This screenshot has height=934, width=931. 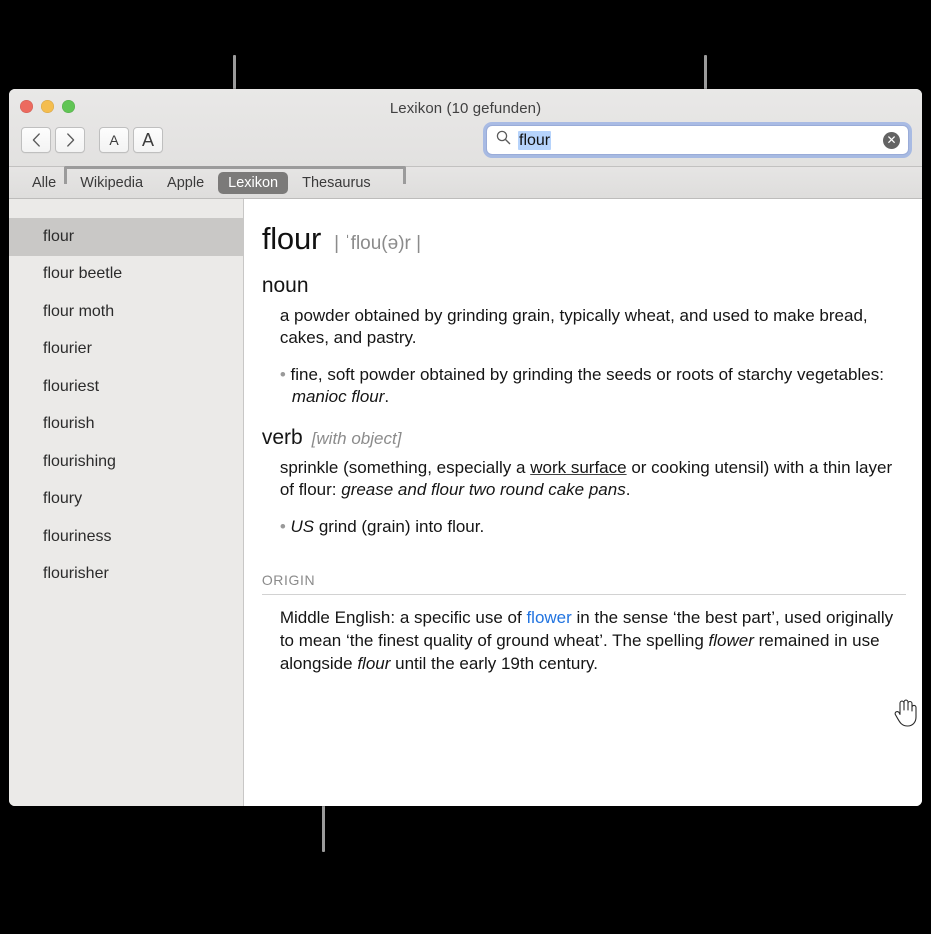 I want to click on text-smaller-label: A, so click(x=114, y=140).